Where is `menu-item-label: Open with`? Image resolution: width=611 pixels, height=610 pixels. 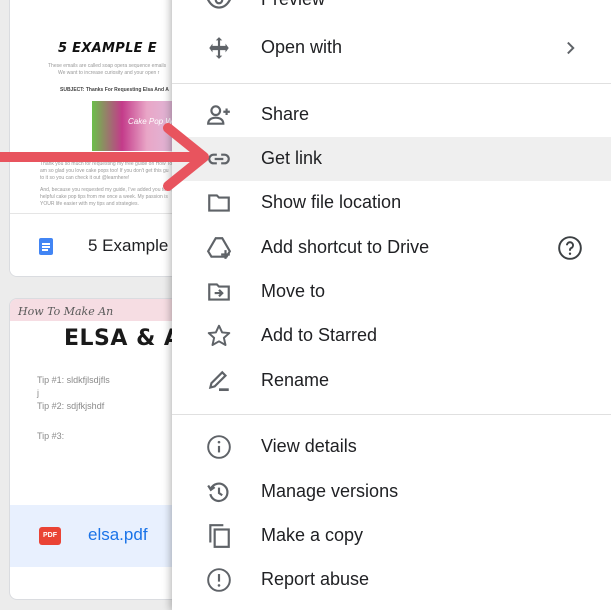
menu-item-label: Open with is located at coordinates (302, 47).